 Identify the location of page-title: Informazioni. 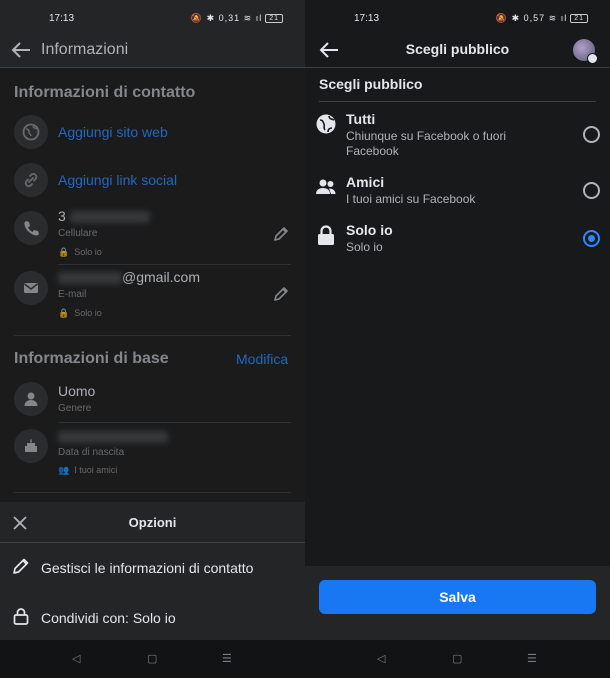
(85, 49).